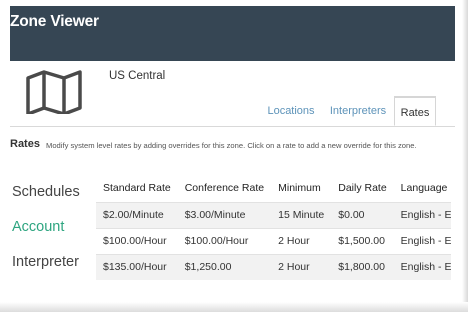 This screenshot has height=312, width=468. Describe the element at coordinates (299, 187) in the screenshot. I see `column-header: Minimum` at that location.